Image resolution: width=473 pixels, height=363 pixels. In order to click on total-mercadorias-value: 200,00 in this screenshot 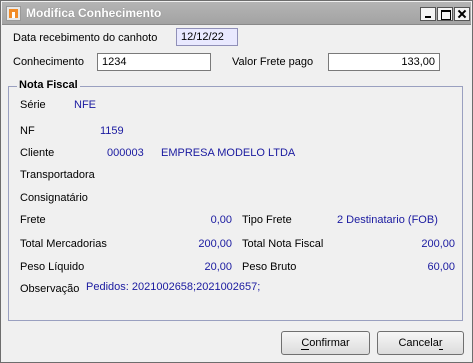, I will do `click(215, 244)`.